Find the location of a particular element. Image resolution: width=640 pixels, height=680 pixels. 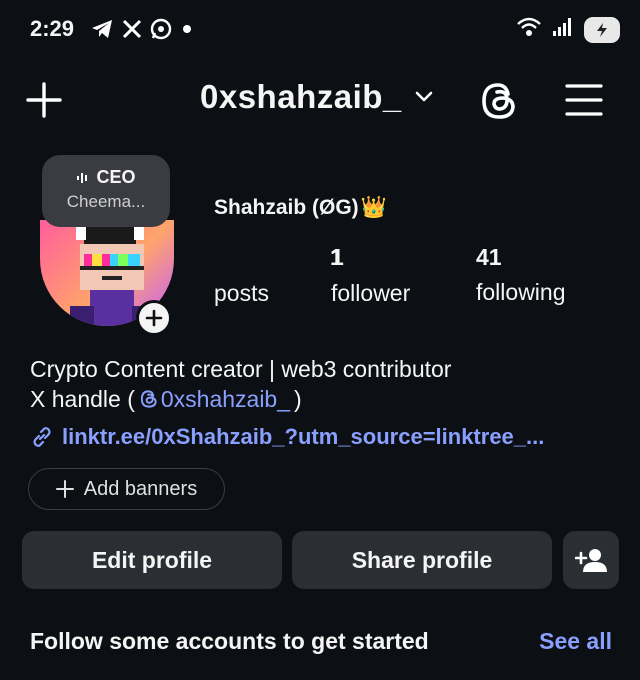

share-profile-button: Share profile is located at coordinates (422, 560).